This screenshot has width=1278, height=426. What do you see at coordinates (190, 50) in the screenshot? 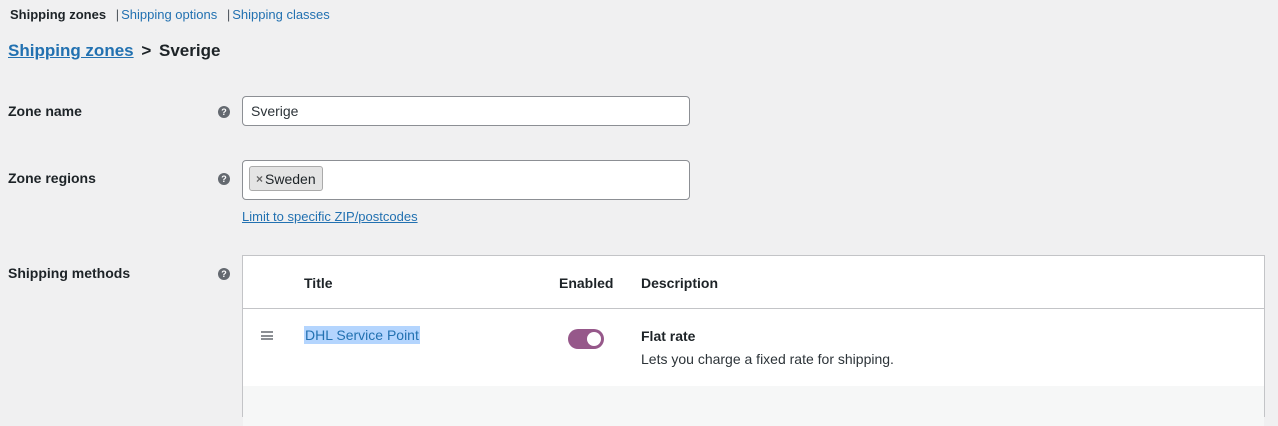
I see `breadcrumb-current: Sverige` at bounding box center [190, 50].